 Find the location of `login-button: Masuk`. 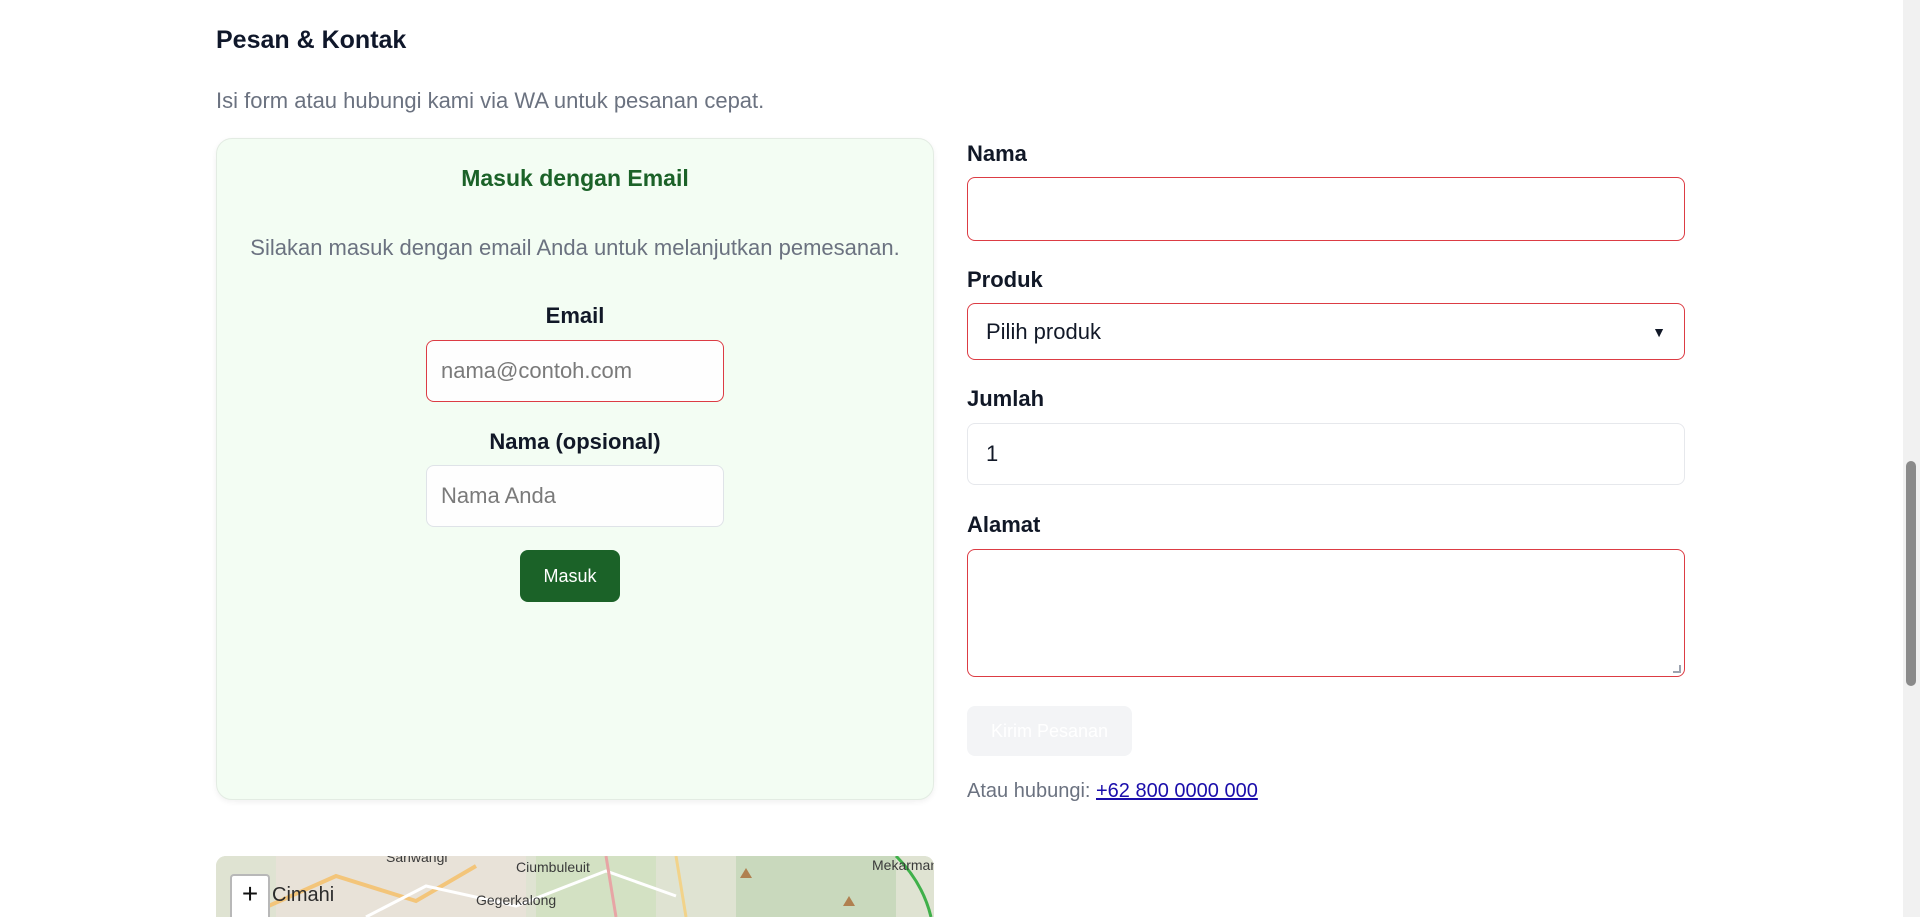

login-button: Masuk is located at coordinates (570, 576).